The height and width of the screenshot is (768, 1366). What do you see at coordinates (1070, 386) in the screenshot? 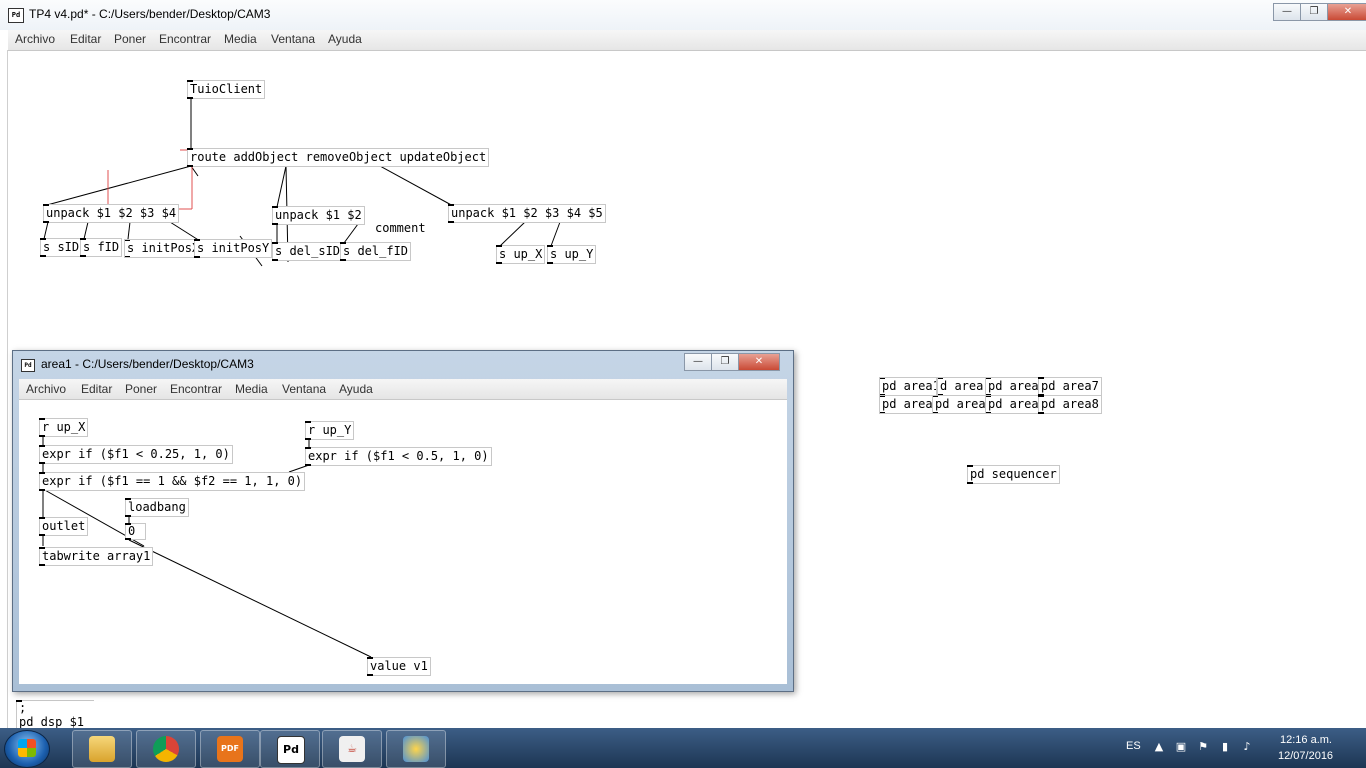
I see `pd-area7-object: pd area7` at bounding box center [1070, 386].